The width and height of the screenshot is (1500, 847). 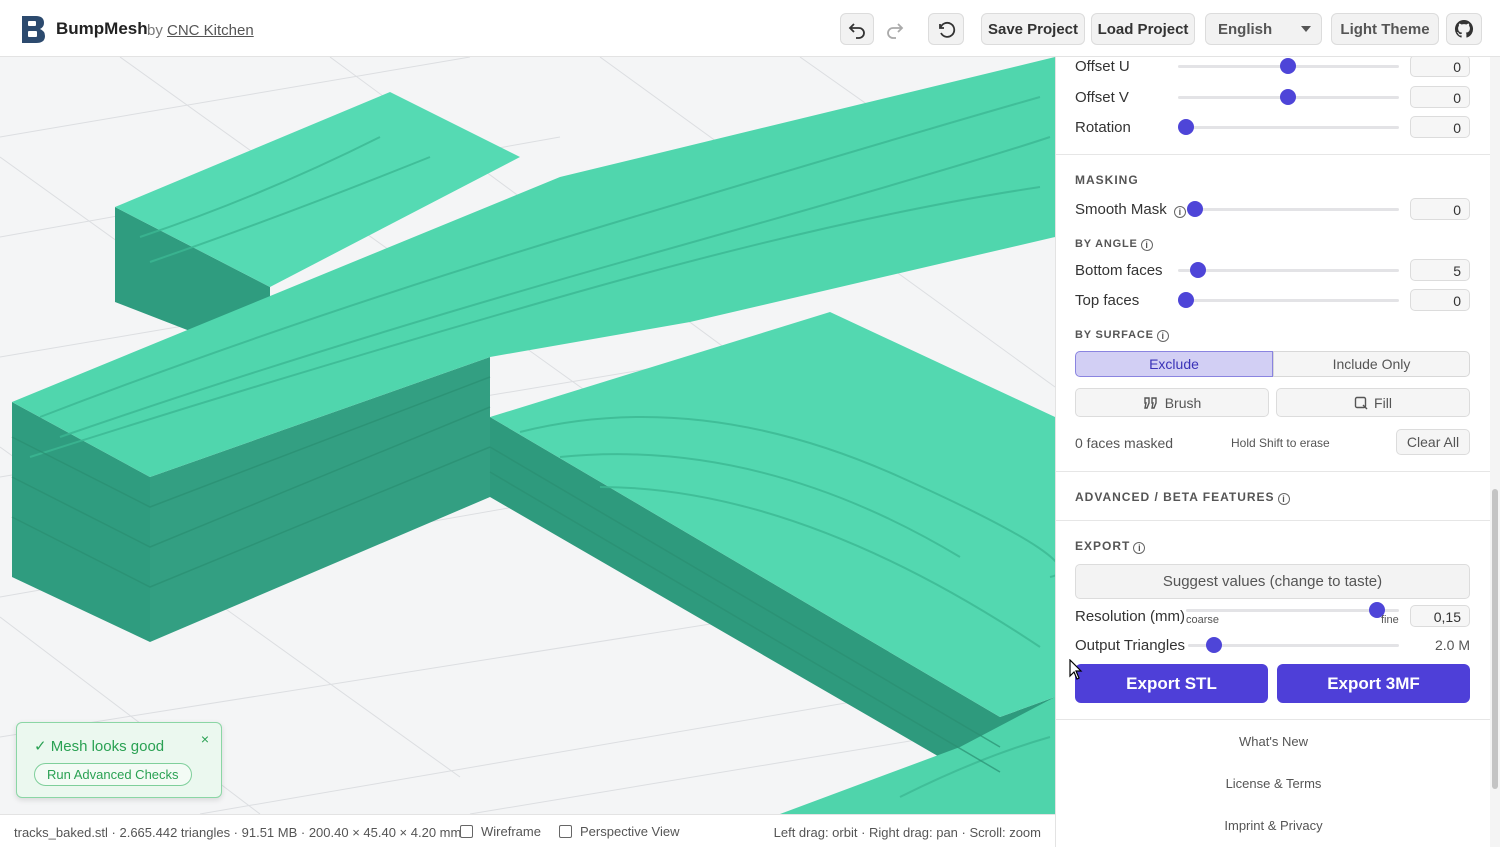 I want to click on perspective-checkbox: Perspective View, so click(x=619, y=831).